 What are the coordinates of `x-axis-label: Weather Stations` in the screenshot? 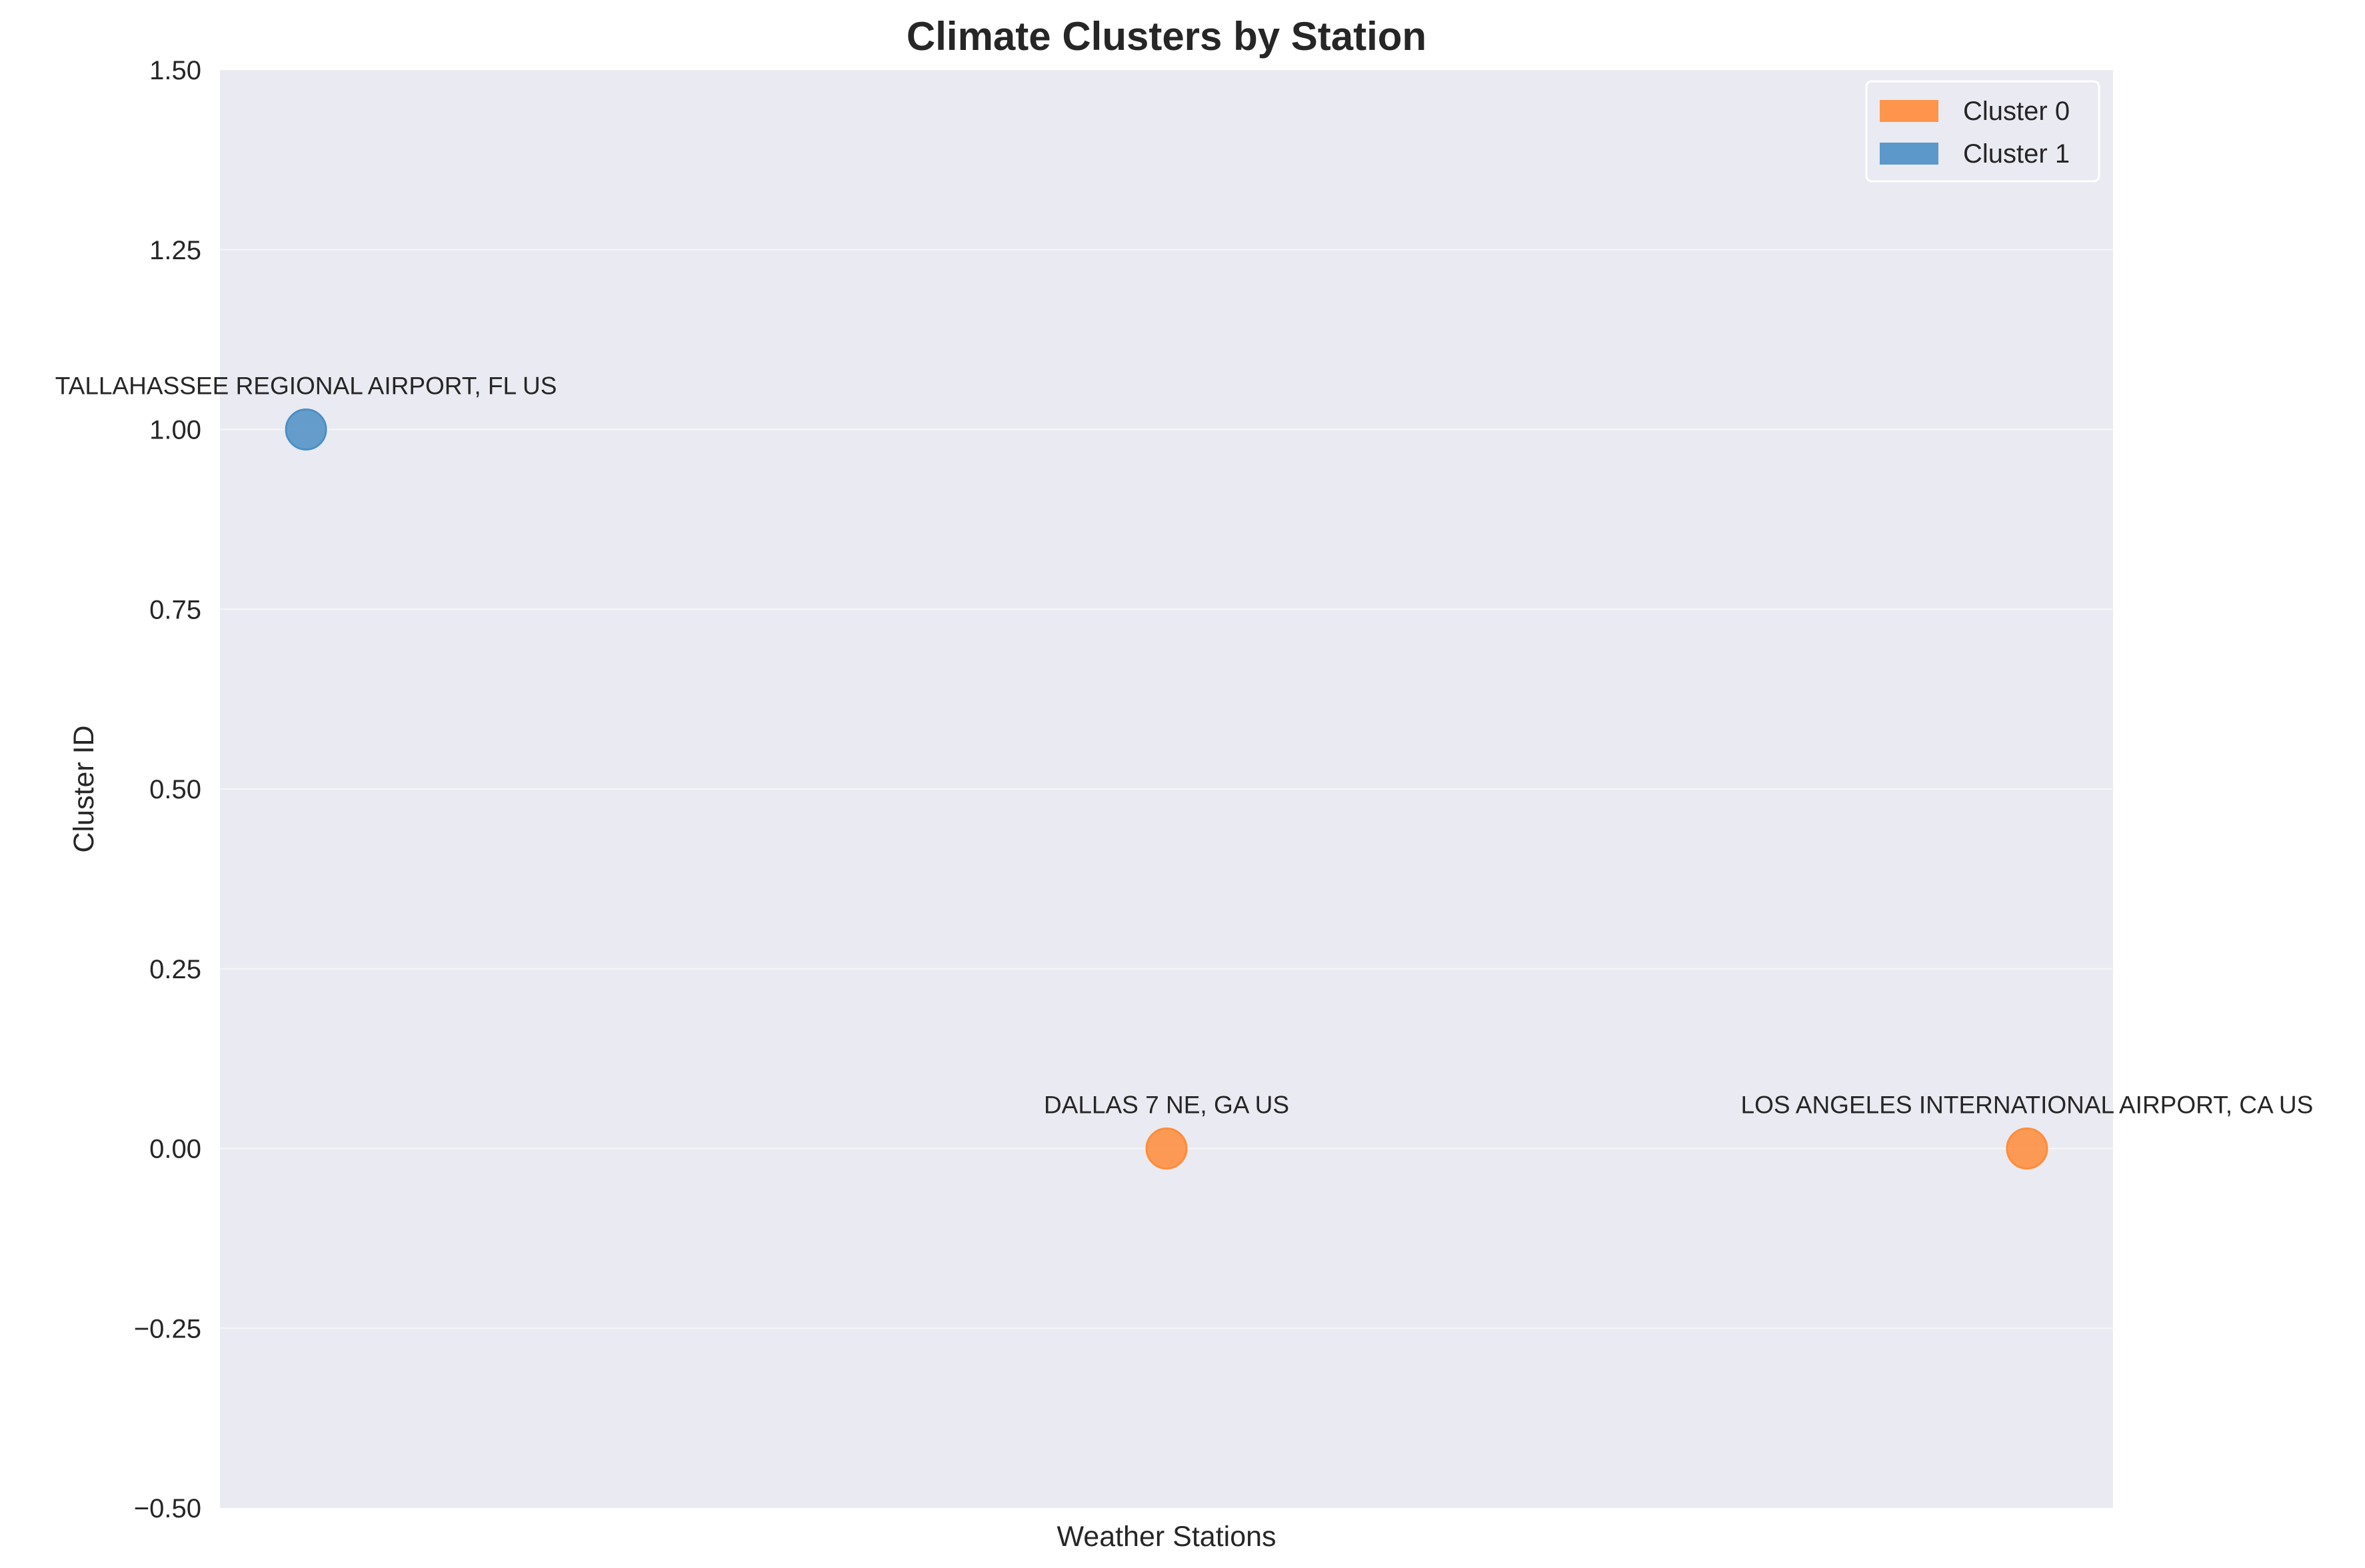 It's located at (1166, 1537).